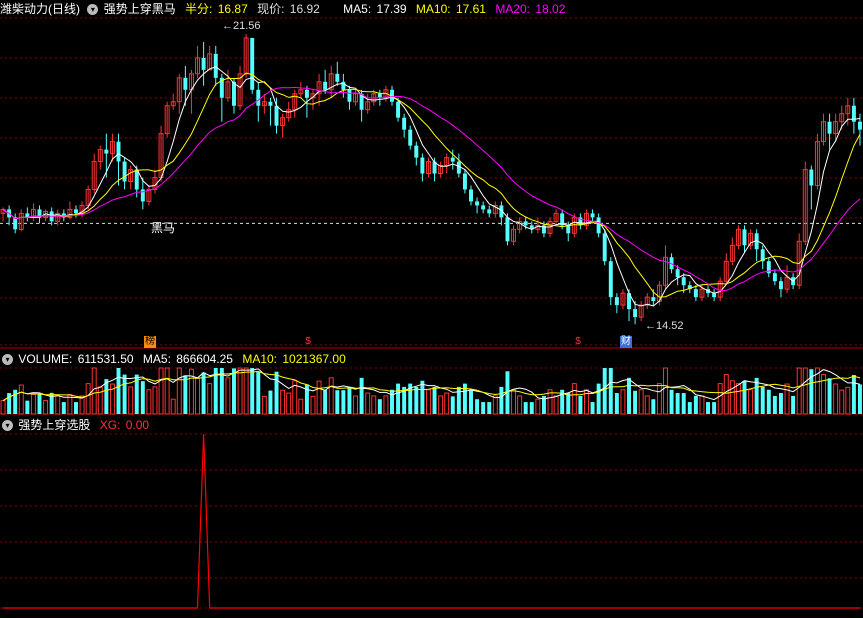  I want to click on ma5-label: MA5:, so click(357, 9).